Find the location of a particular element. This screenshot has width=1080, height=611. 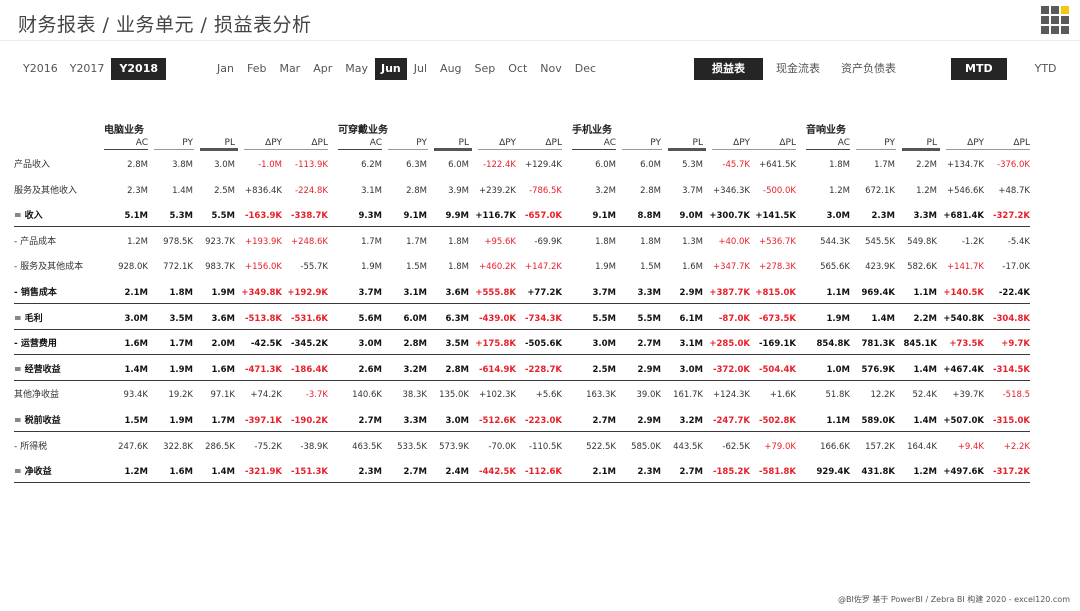

month-option-2: Mar is located at coordinates (289, 69).